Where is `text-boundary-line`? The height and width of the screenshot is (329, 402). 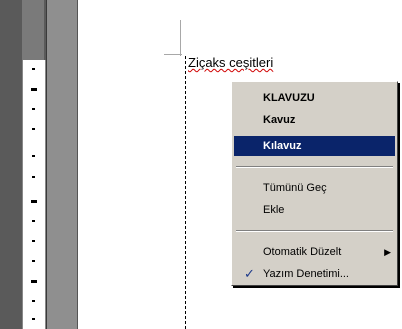 text-boundary-line is located at coordinates (185, 192).